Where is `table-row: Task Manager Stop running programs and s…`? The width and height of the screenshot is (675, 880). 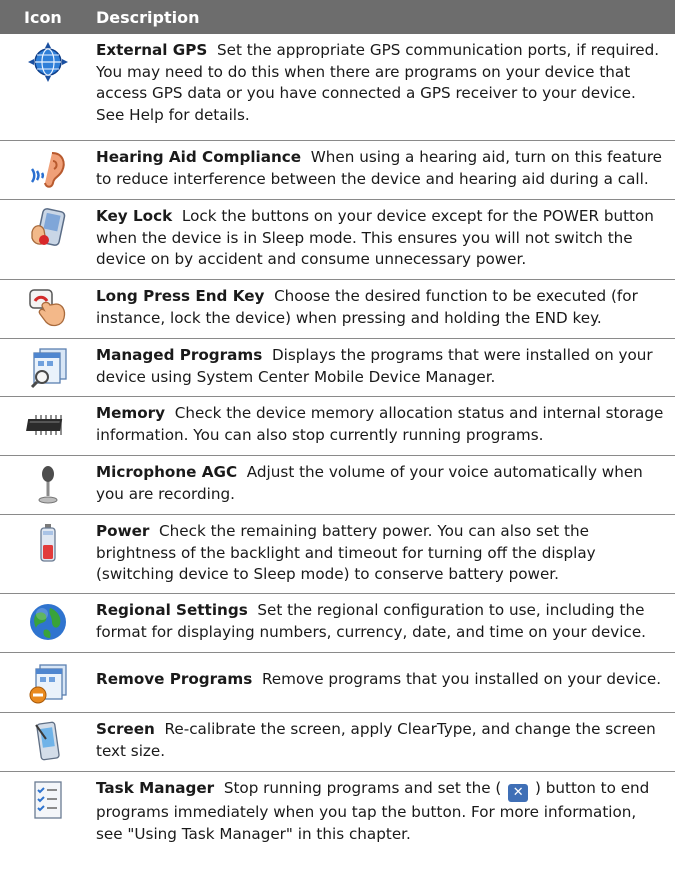
table-row: Task Manager Stop running programs and s… is located at coordinates (337, 812).